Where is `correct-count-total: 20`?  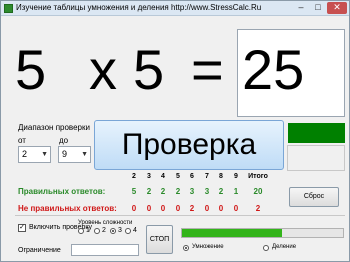
correct-count-total: 20 is located at coordinates (258, 191).